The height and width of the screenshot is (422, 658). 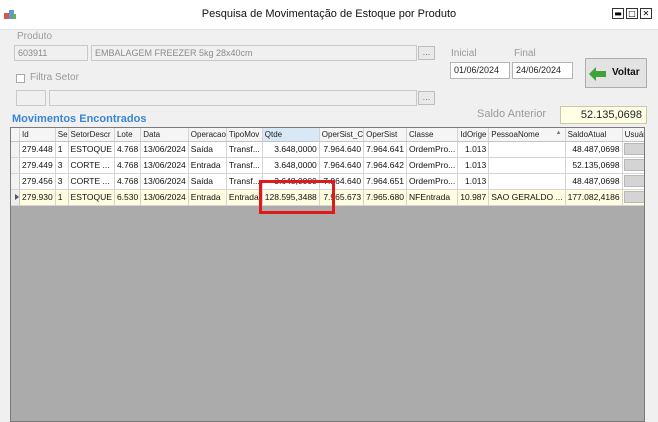 What do you see at coordinates (37, 165) in the screenshot?
I see `cell-id: 279.449` at bounding box center [37, 165].